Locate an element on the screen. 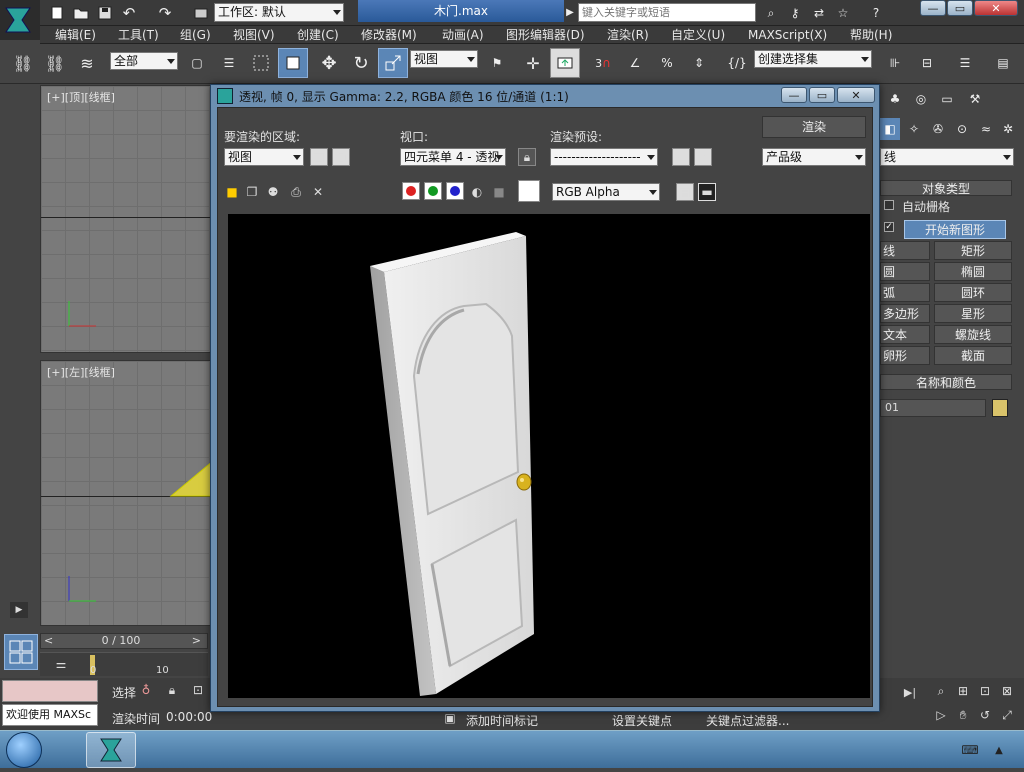 Image resolution: width=1024 pixels, height=772 pixels. menu-animation: 动画(A) is located at coordinates (463, 35).